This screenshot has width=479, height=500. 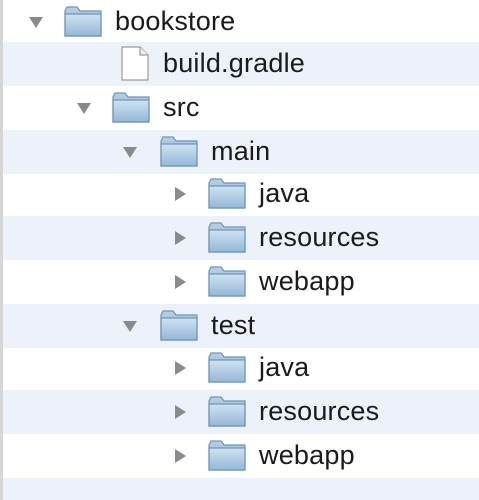 I want to click on tree-row-label: build.gradle, so click(x=234, y=63).